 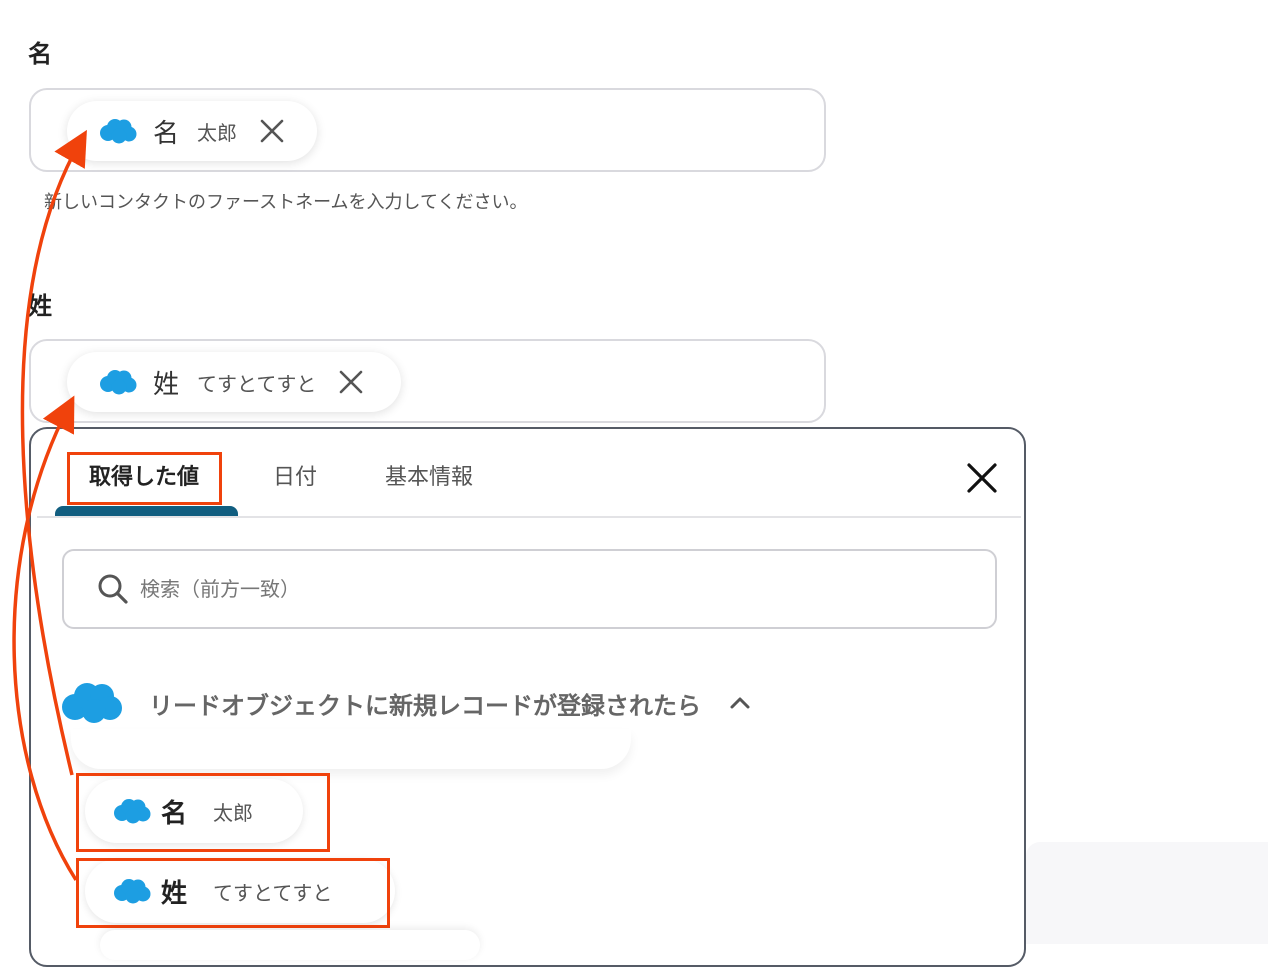 What do you see at coordinates (233, 812) in the screenshot?
I see `item-value: 太郎` at bounding box center [233, 812].